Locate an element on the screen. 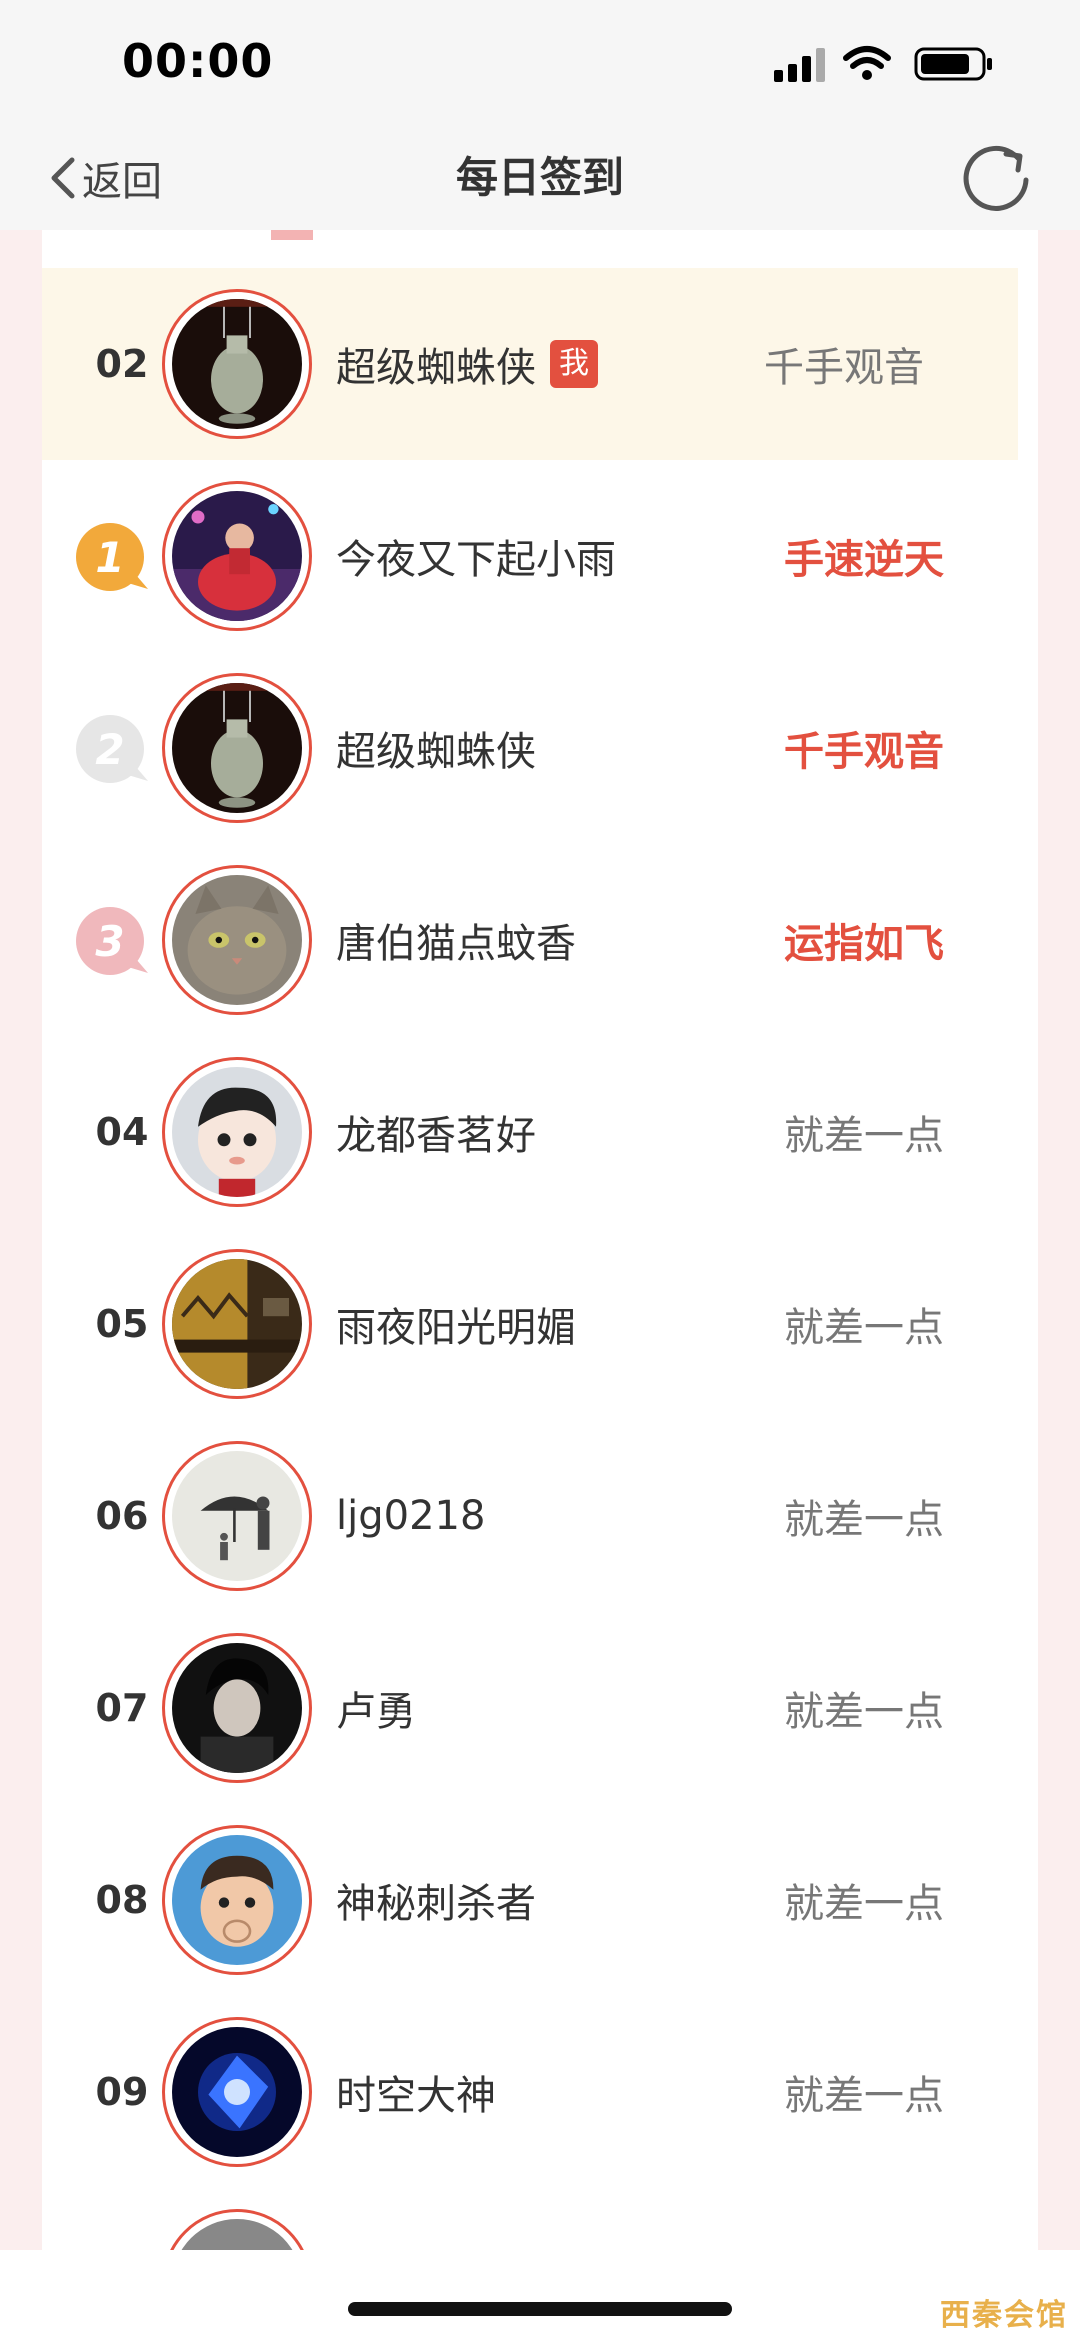  gold-poster-avatar-image is located at coordinates (237, 1324).